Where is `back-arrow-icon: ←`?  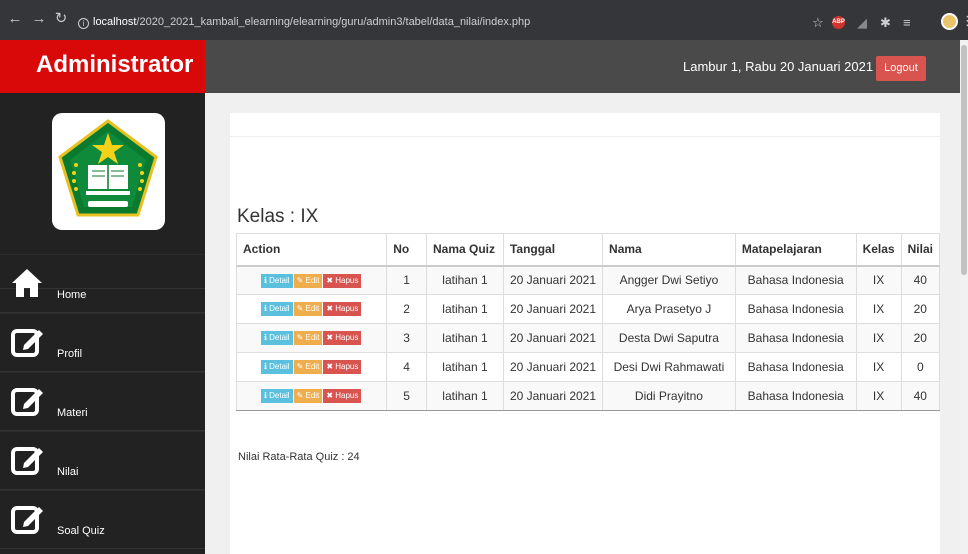
back-arrow-icon: ← is located at coordinates (15, 19).